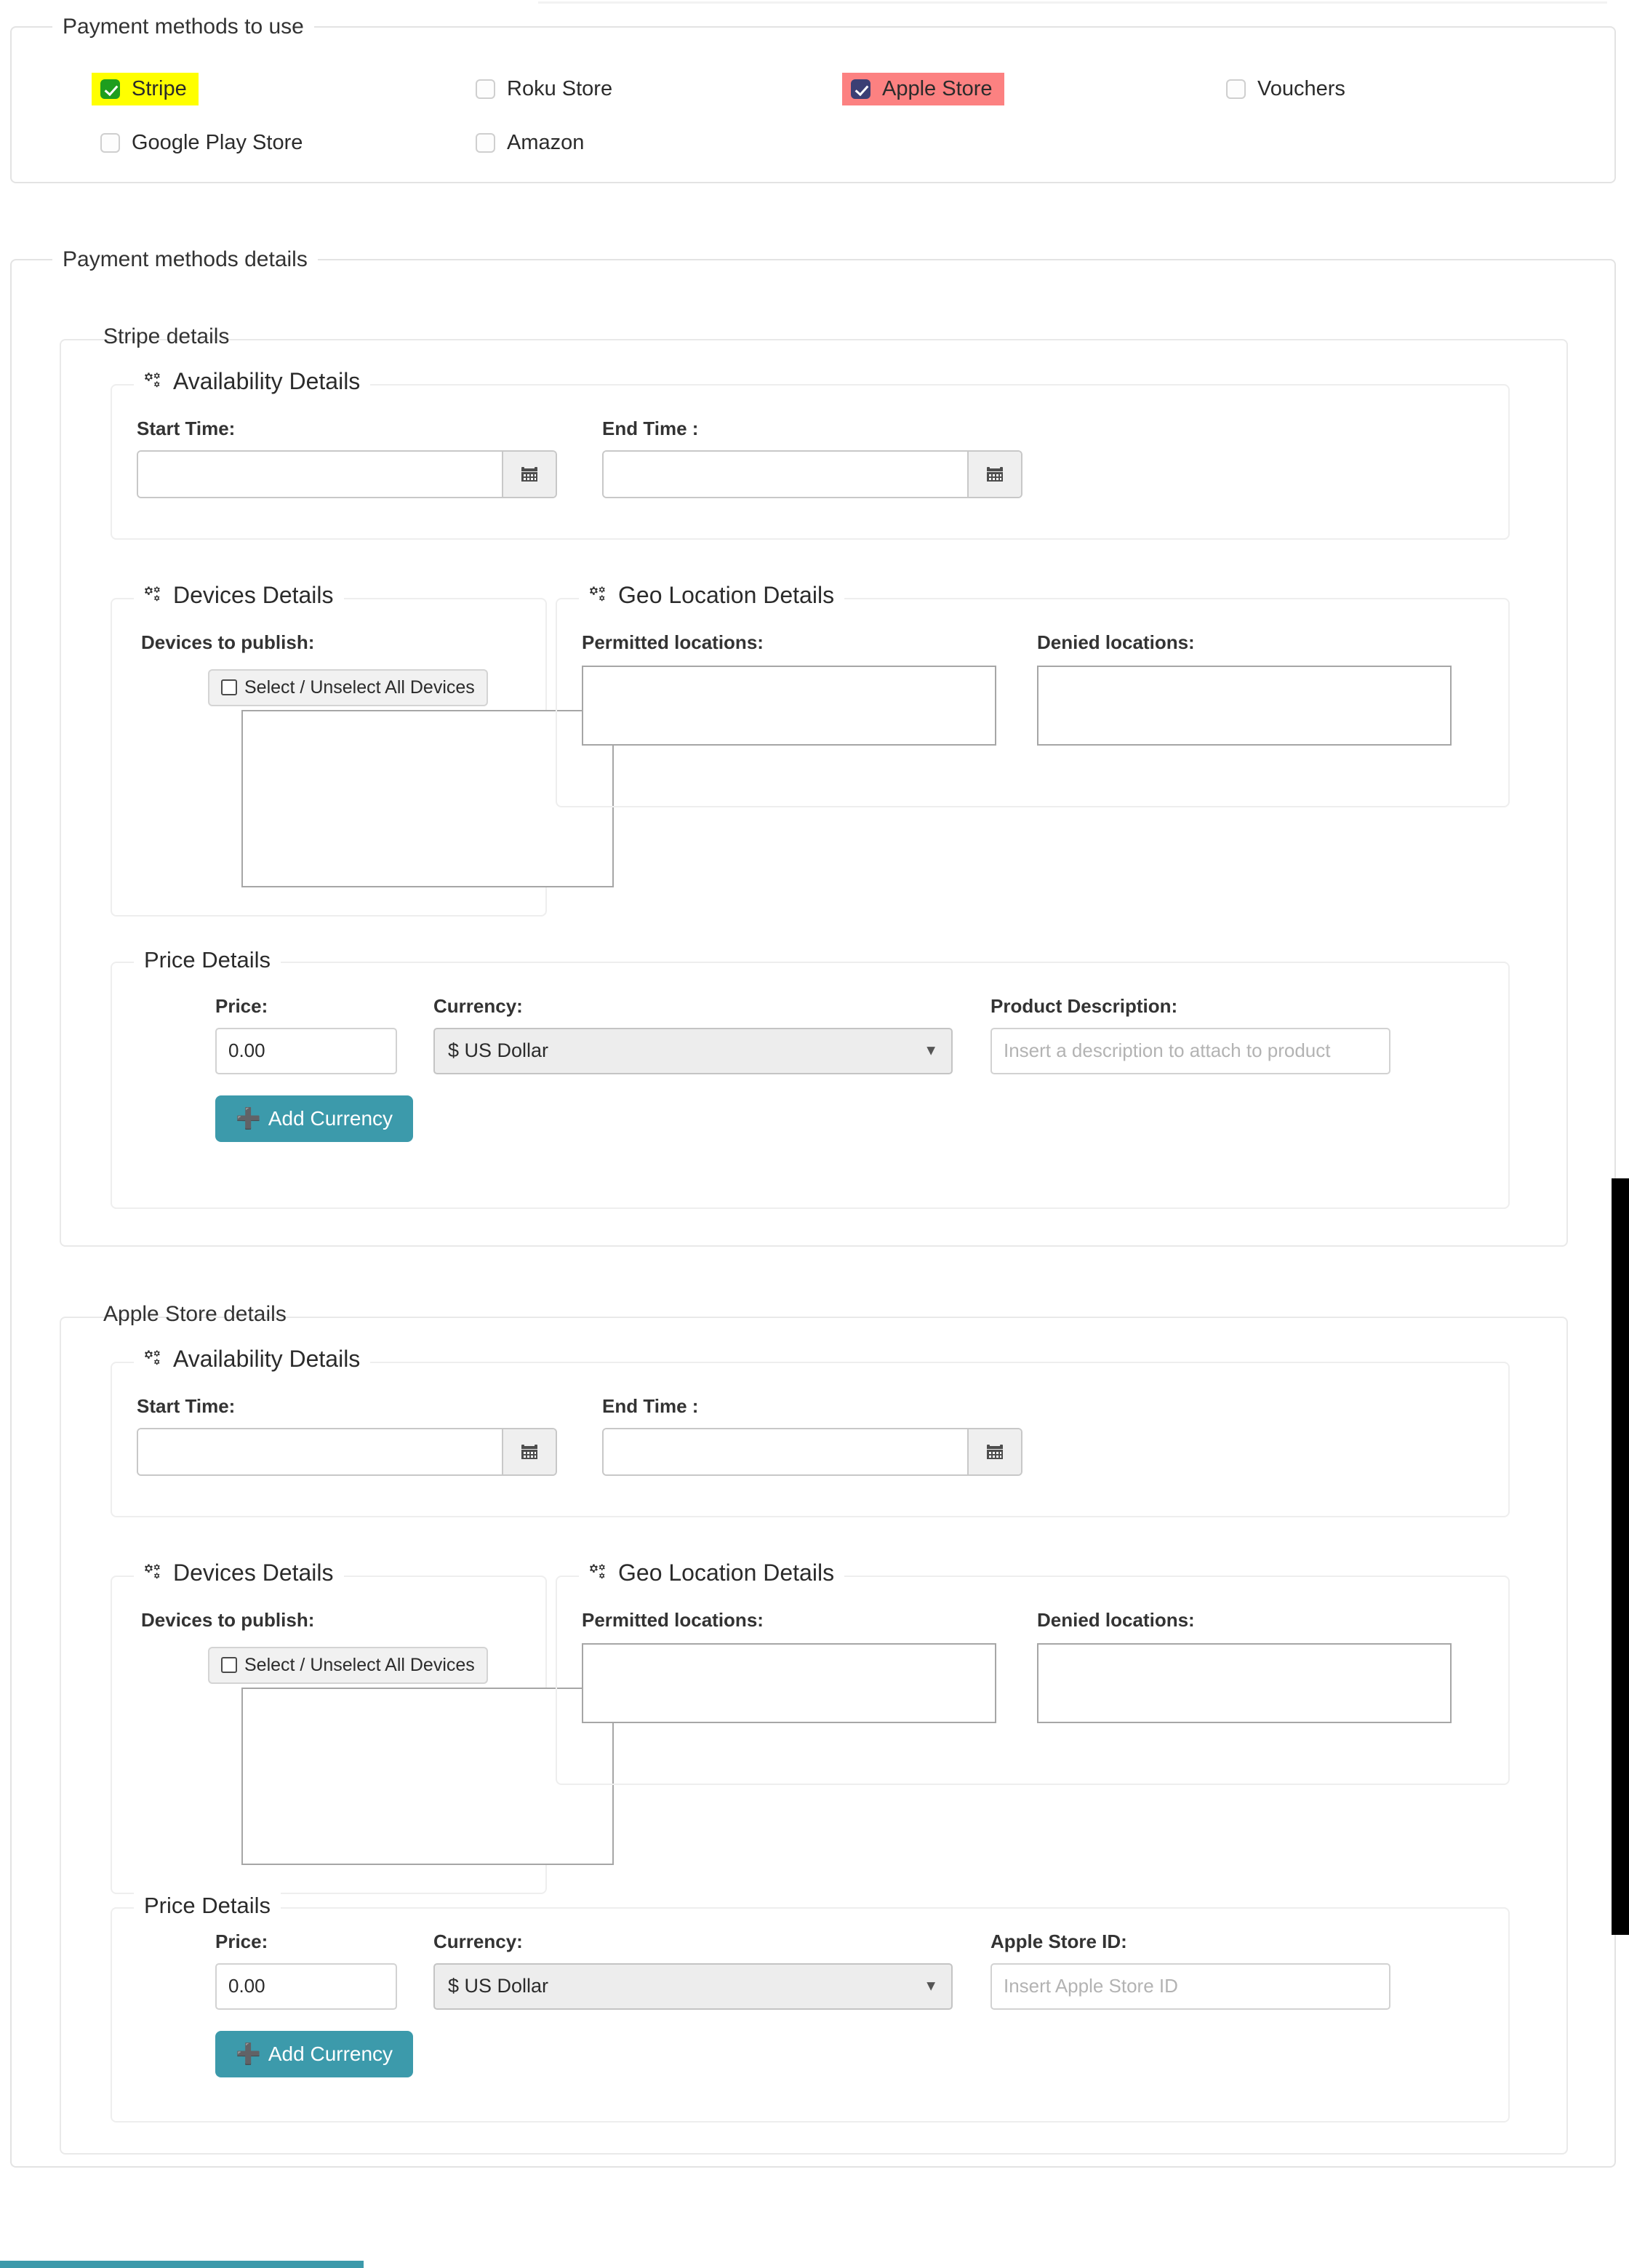 This screenshot has height=2268, width=1629. What do you see at coordinates (241, 1941) in the screenshot?
I see `apple-price-label: Price:` at bounding box center [241, 1941].